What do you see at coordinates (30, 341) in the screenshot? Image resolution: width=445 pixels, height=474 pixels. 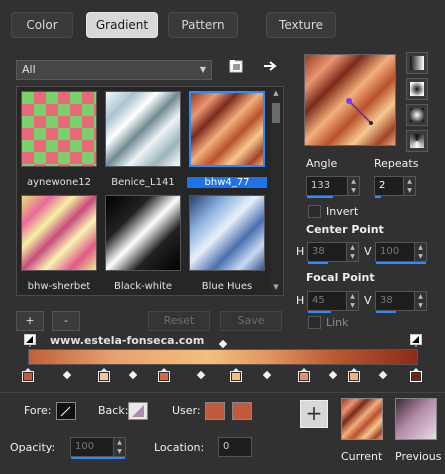 I see `opacity-stop-start` at bounding box center [30, 341].